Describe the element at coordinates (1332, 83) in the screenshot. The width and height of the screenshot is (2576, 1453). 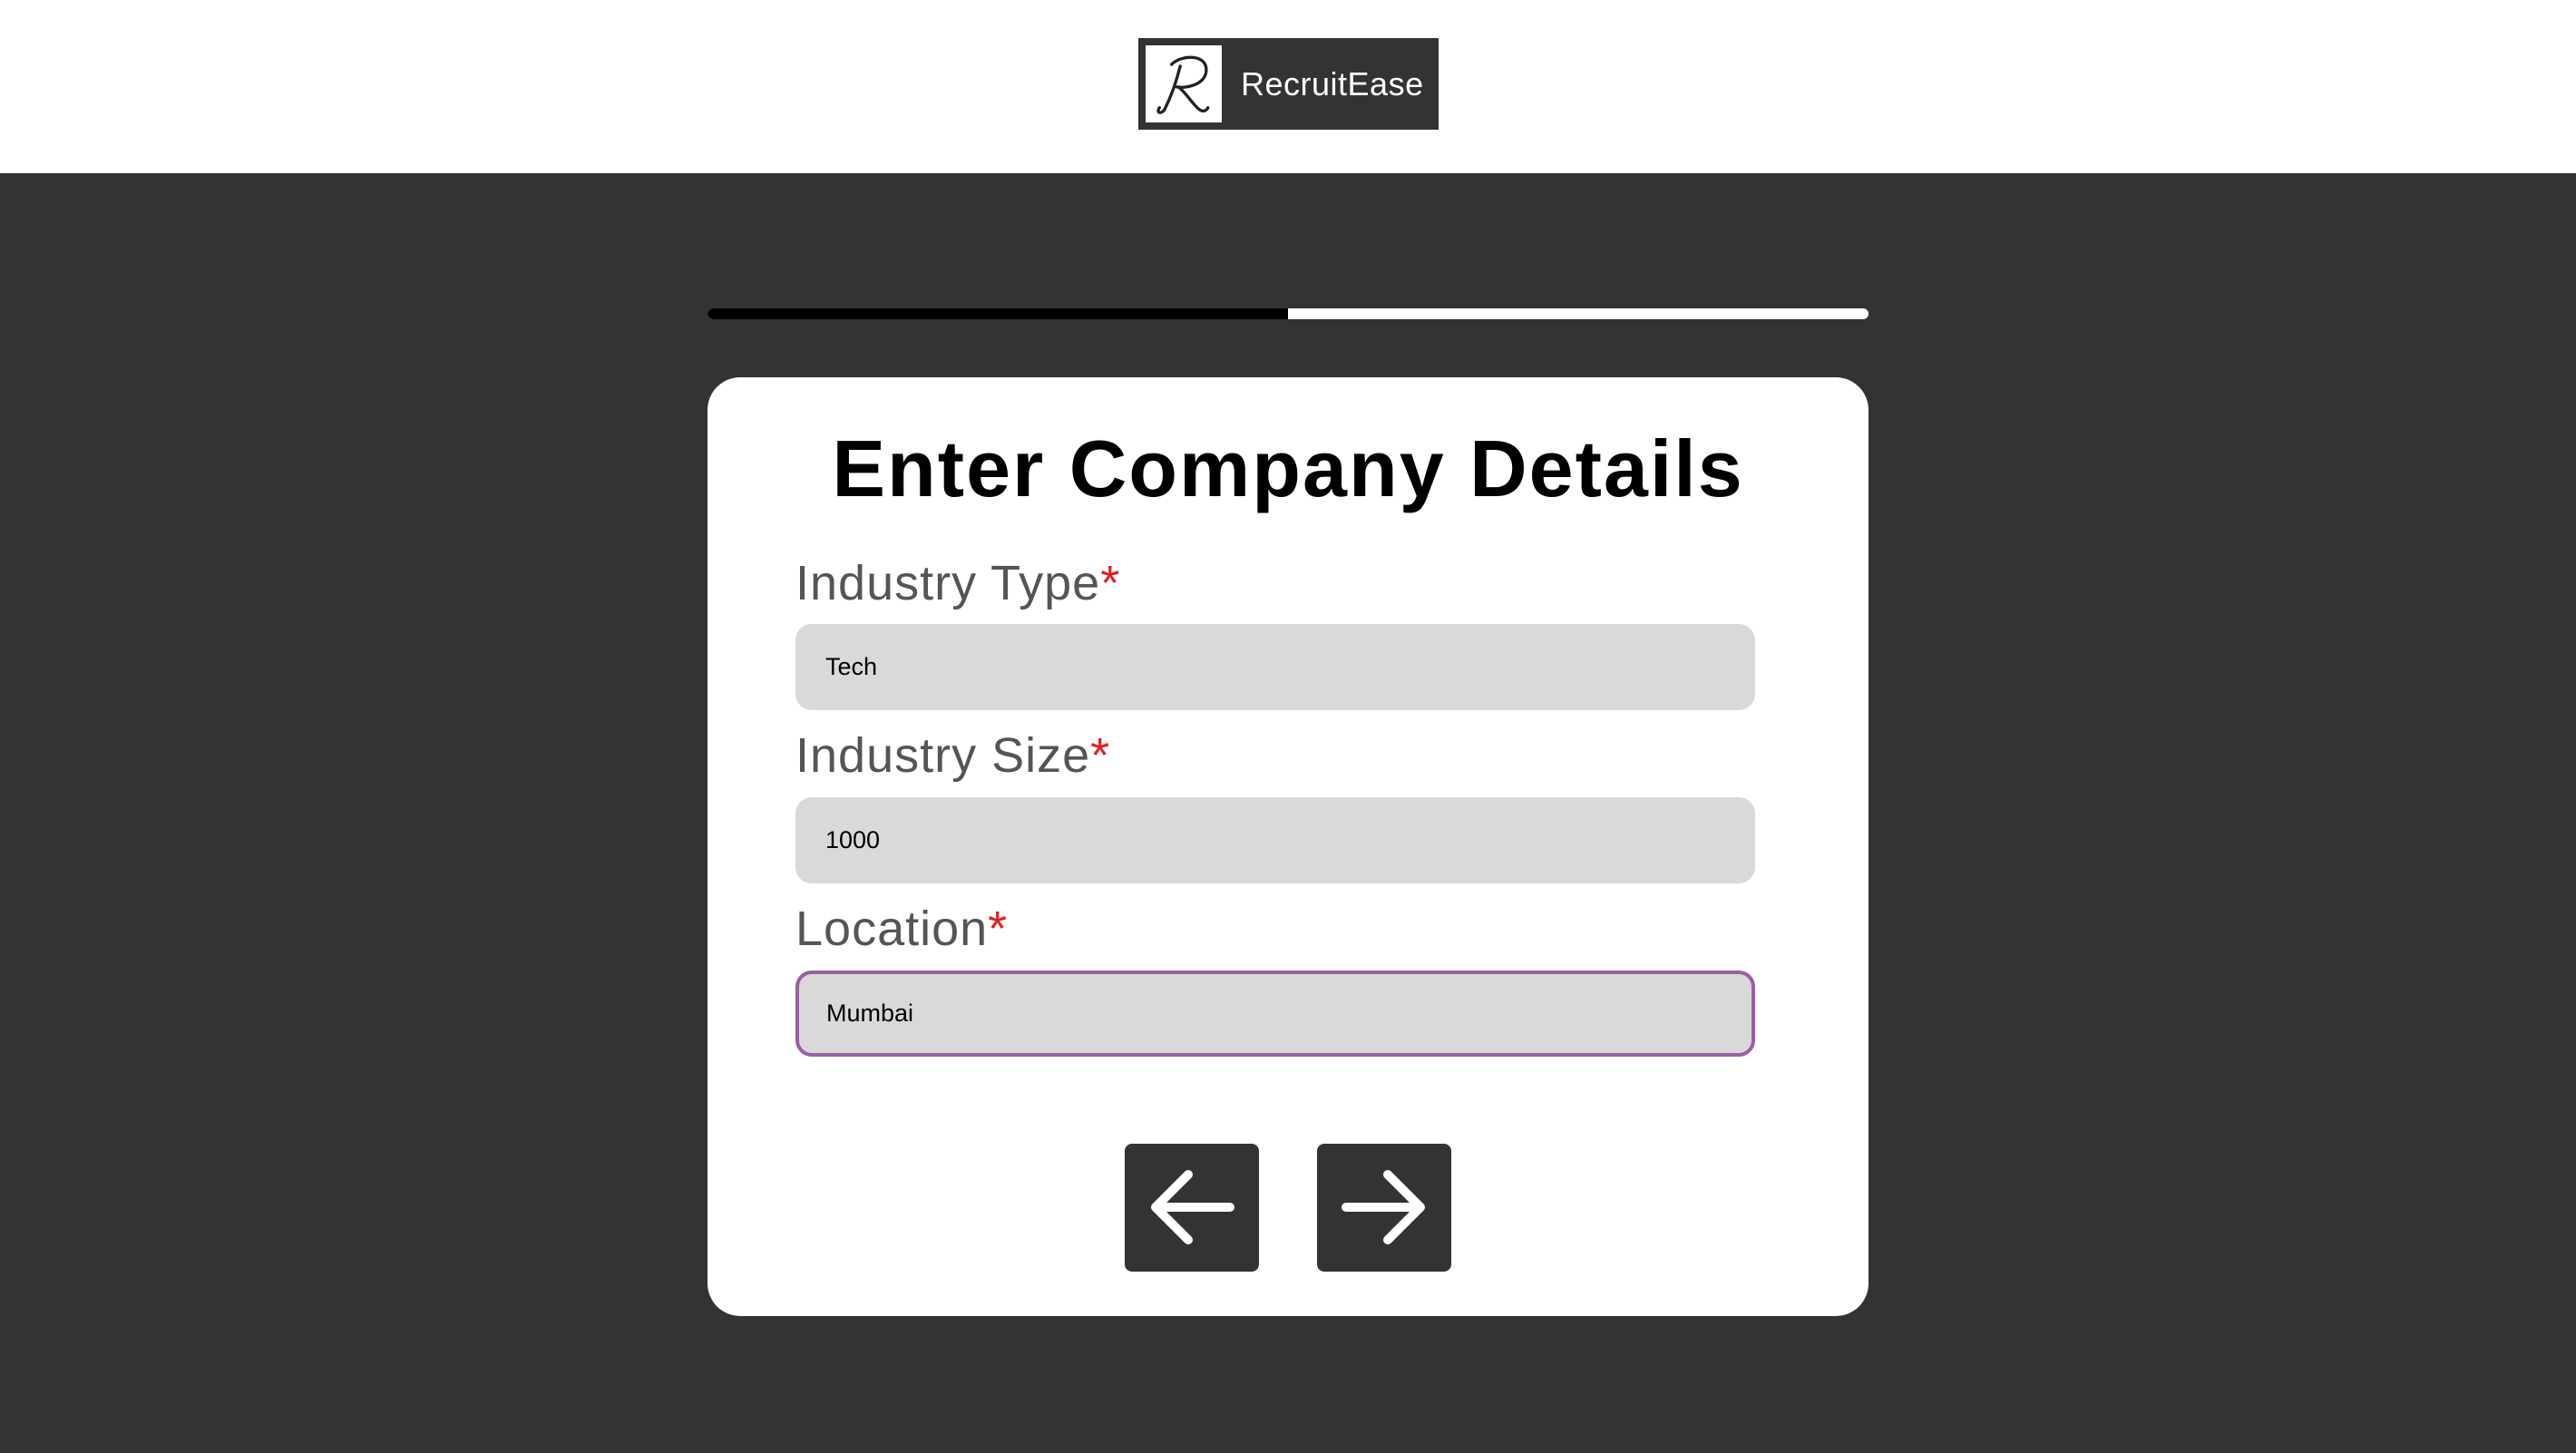
I see `brand-name: RecruitEase` at that location.